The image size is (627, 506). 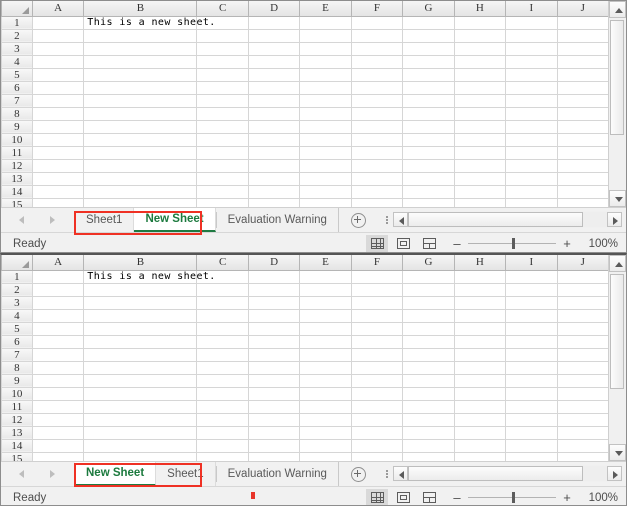 I want to click on cell-F13-bottom, so click(x=377, y=432).